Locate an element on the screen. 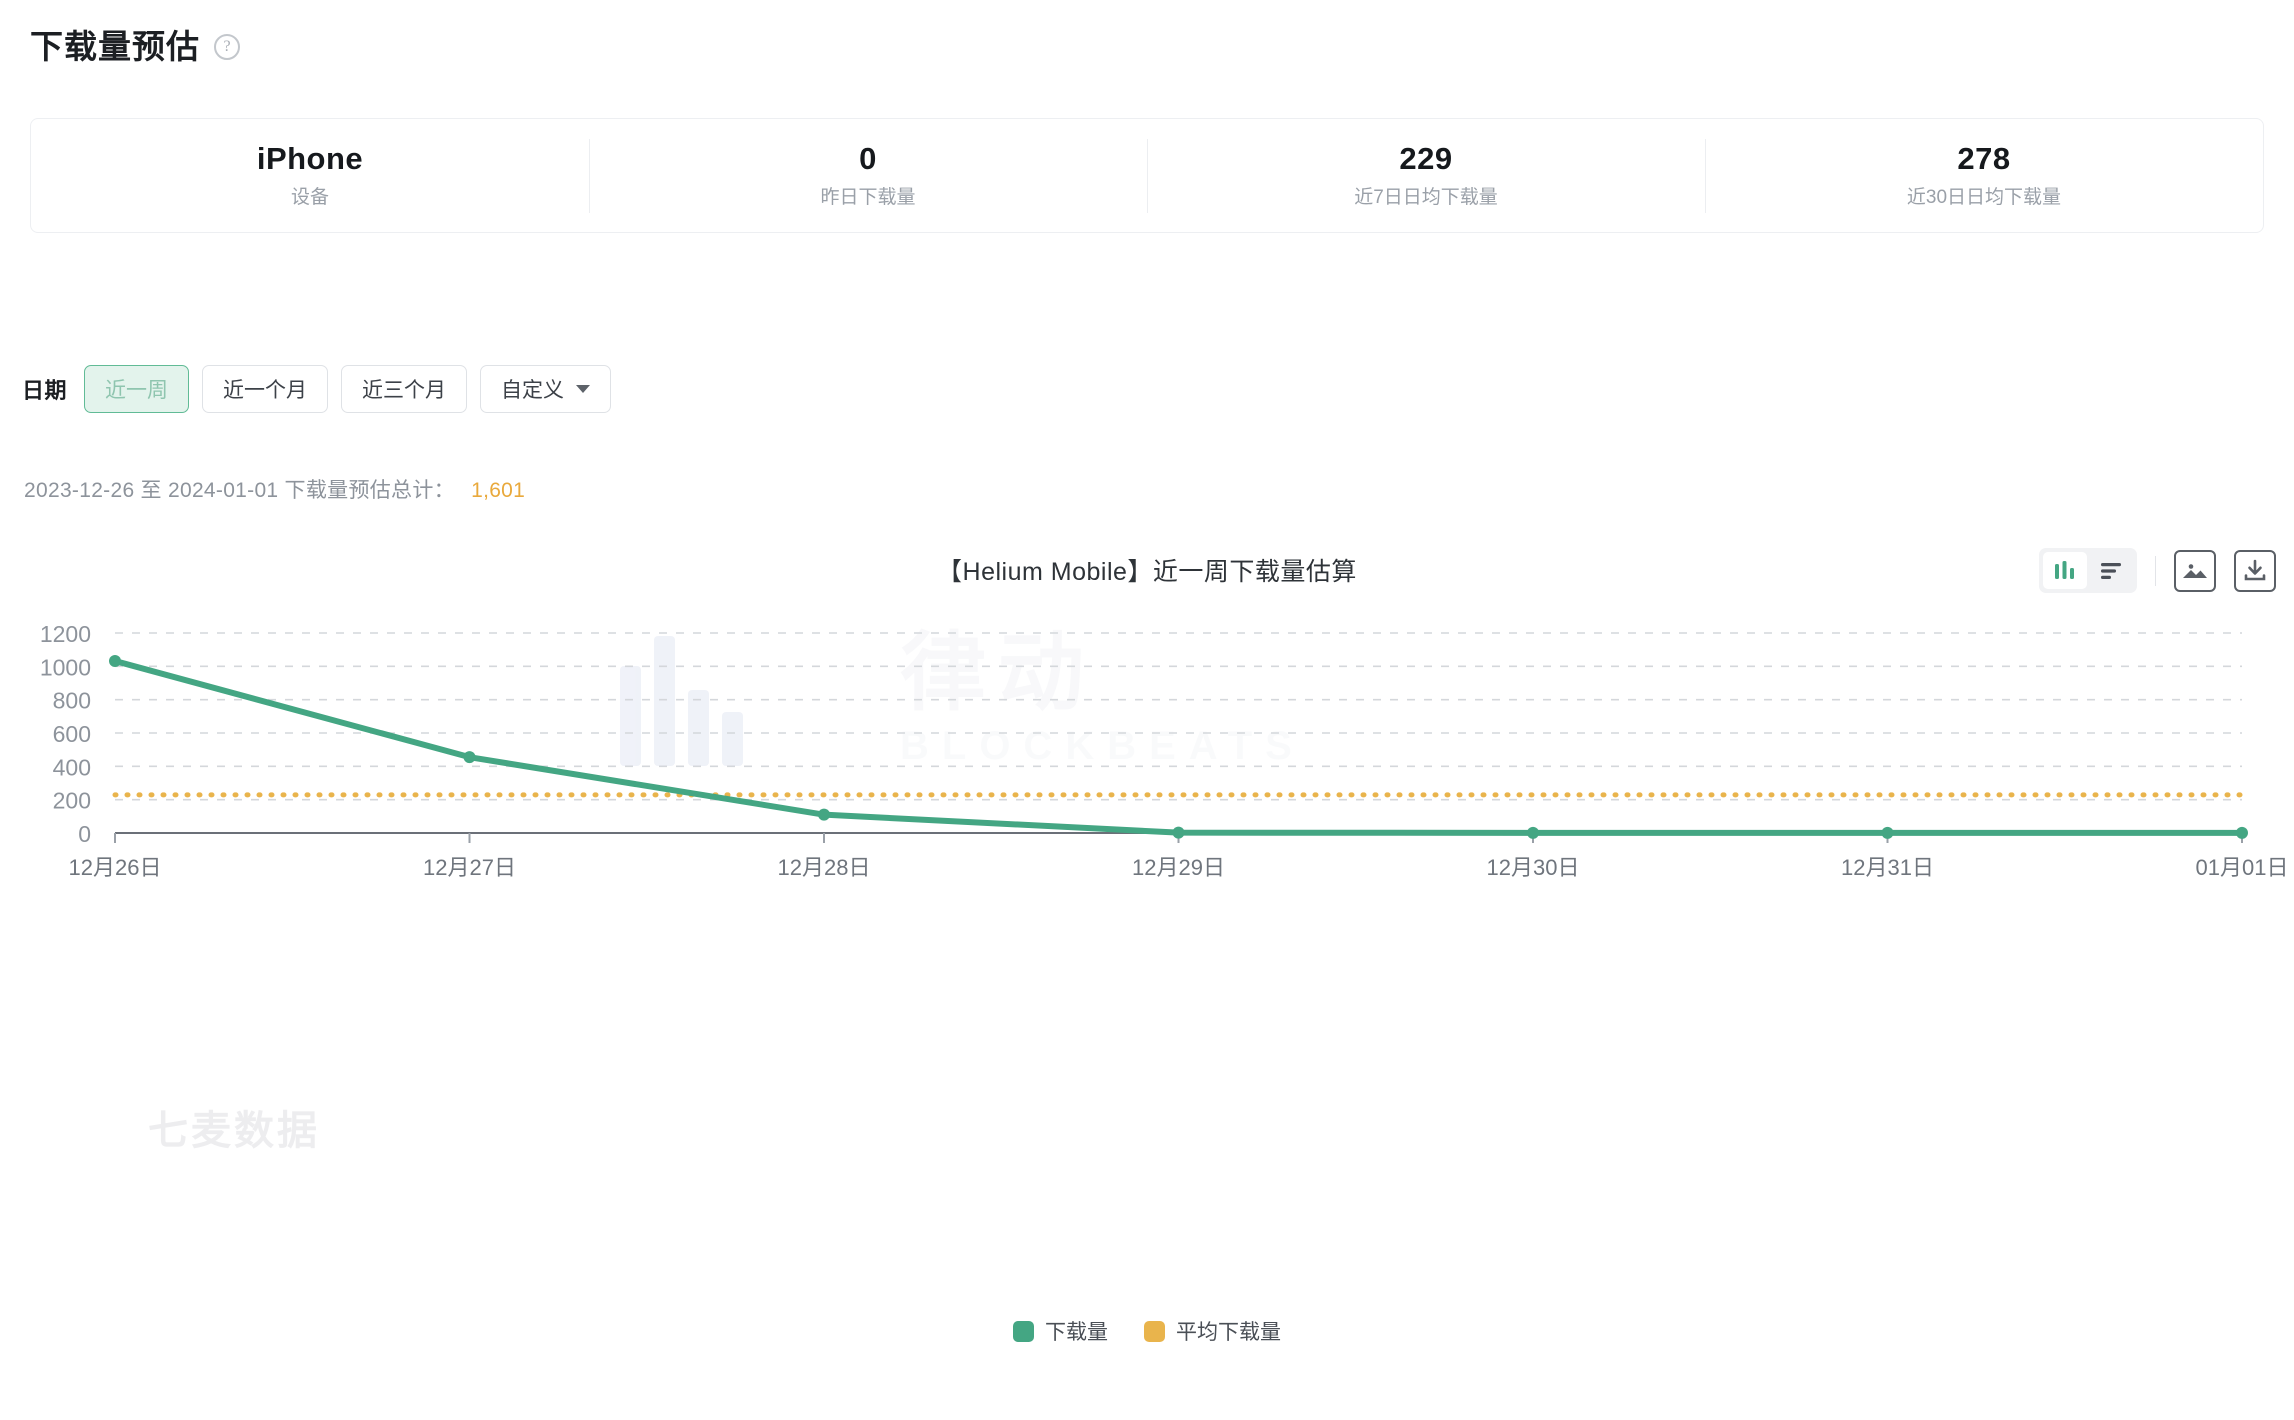  filter-label: 近一个月 is located at coordinates (265, 390).